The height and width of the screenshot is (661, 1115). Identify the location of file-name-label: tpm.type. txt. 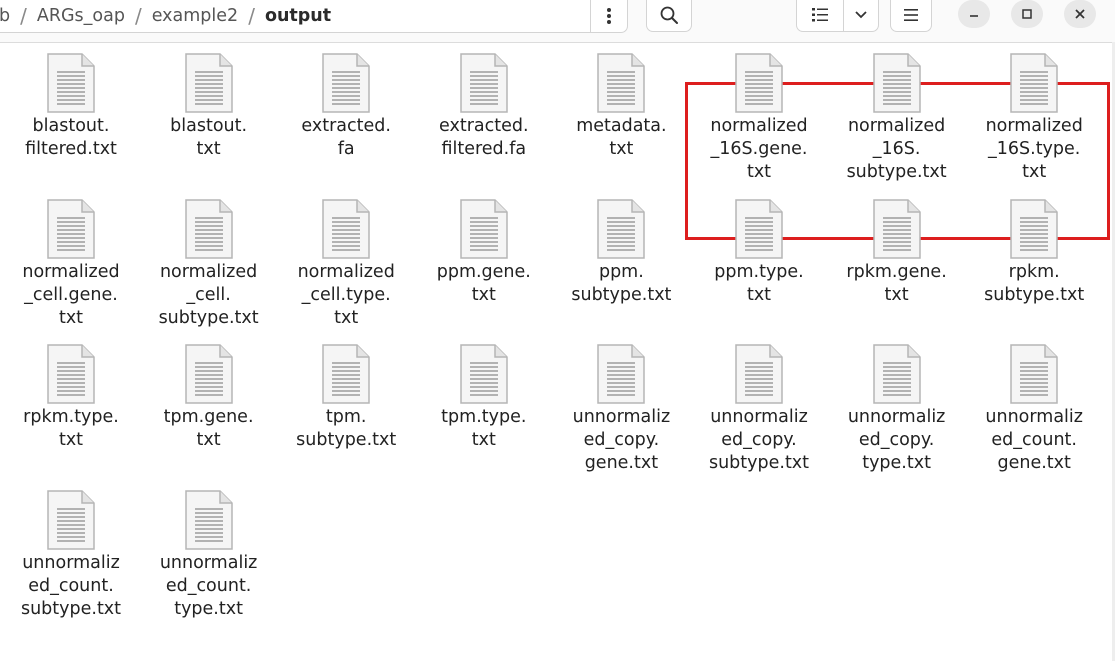
(484, 428).